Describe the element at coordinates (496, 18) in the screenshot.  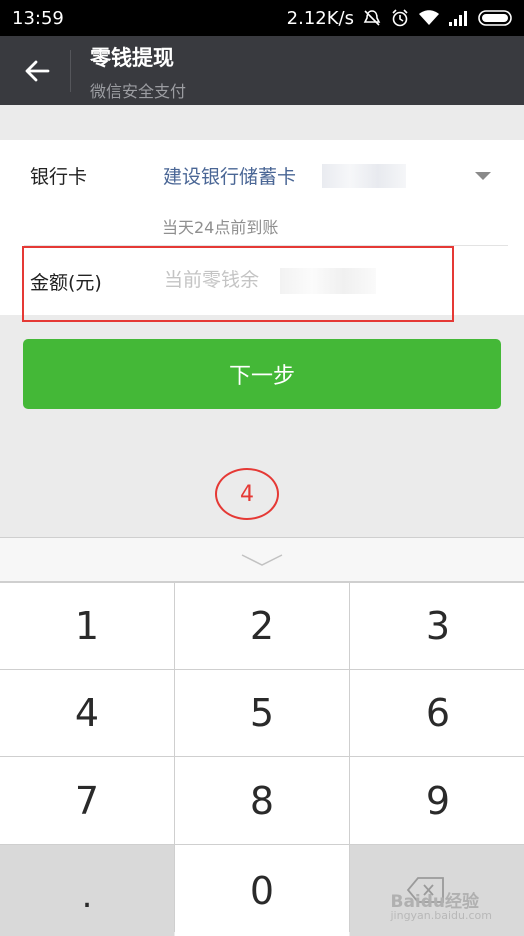
I see `battery-icon` at that location.